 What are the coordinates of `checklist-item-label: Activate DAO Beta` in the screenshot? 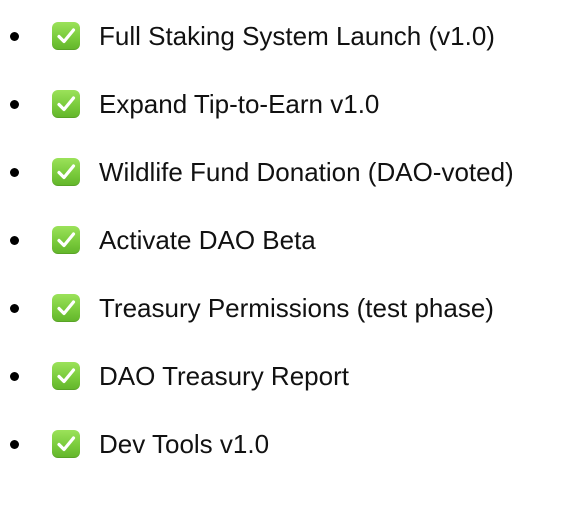 It's located at (207, 240).